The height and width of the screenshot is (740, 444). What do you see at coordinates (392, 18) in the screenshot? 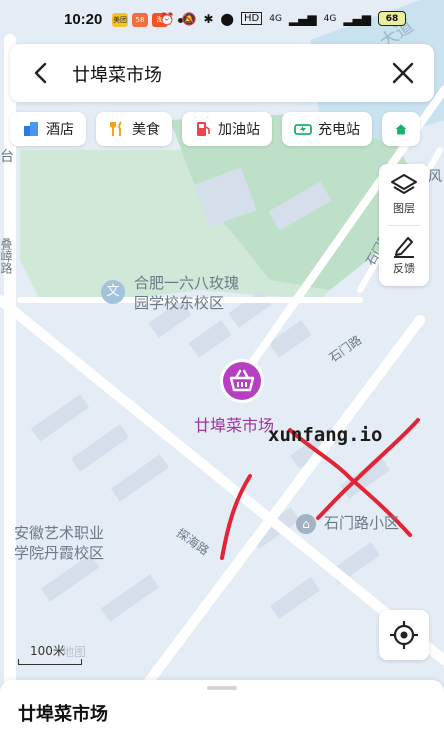
I see `battery-icon: 68` at bounding box center [392, 18].